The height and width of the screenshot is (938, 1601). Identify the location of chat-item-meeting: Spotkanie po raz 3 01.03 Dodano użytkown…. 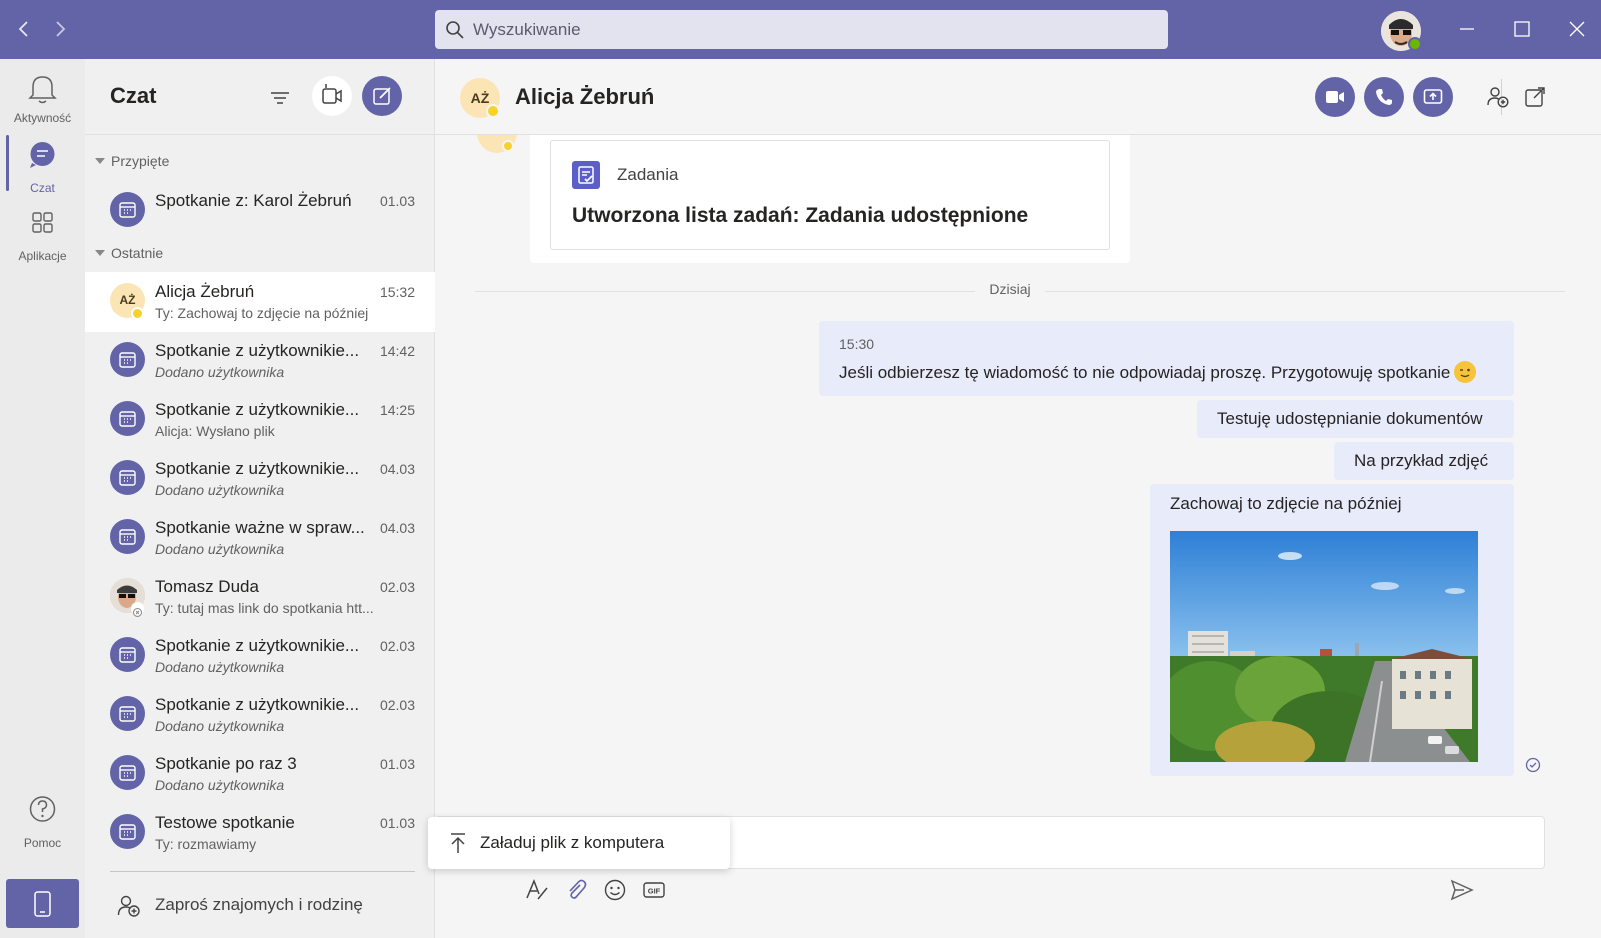
(260, 774).